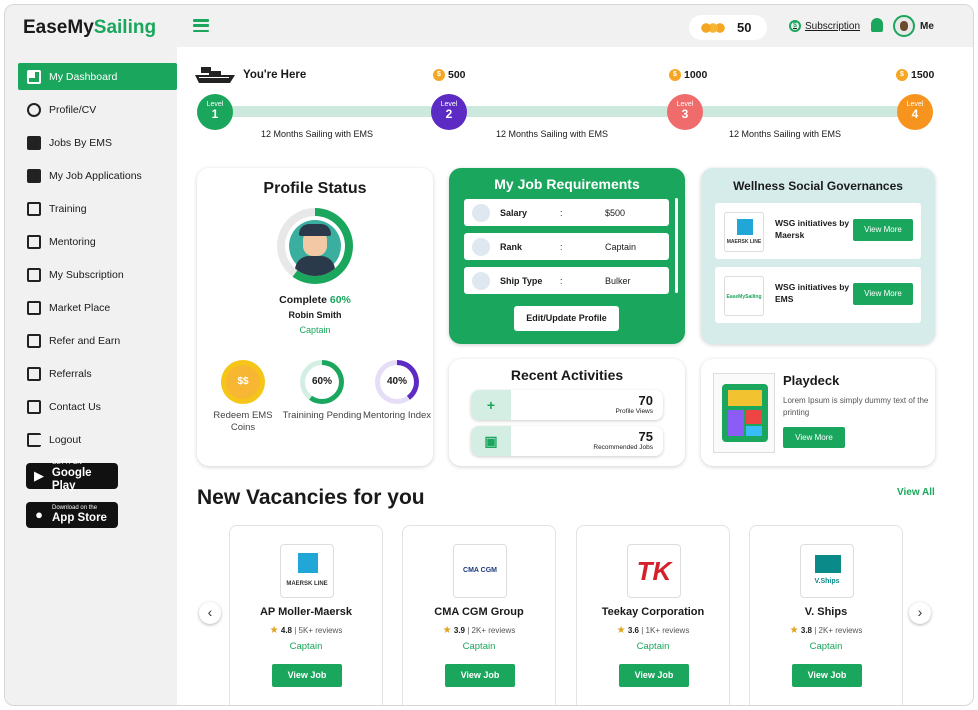 This screenshot has height=710, width=978. I want to click on user-label: Me, so click(927, 26).